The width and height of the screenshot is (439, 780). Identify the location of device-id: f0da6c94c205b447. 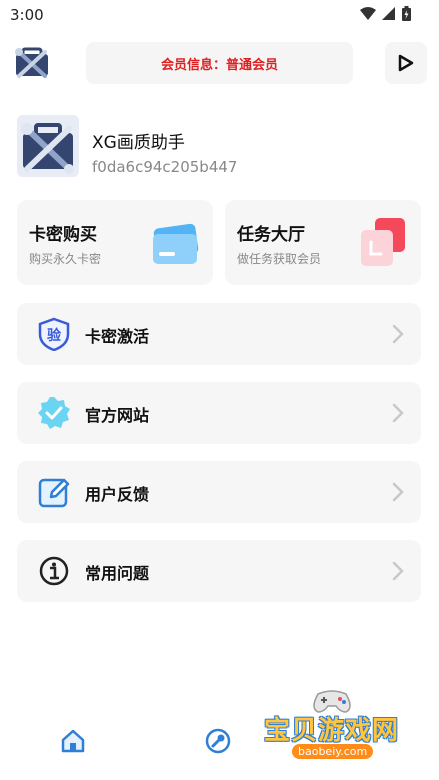
(165, 167).